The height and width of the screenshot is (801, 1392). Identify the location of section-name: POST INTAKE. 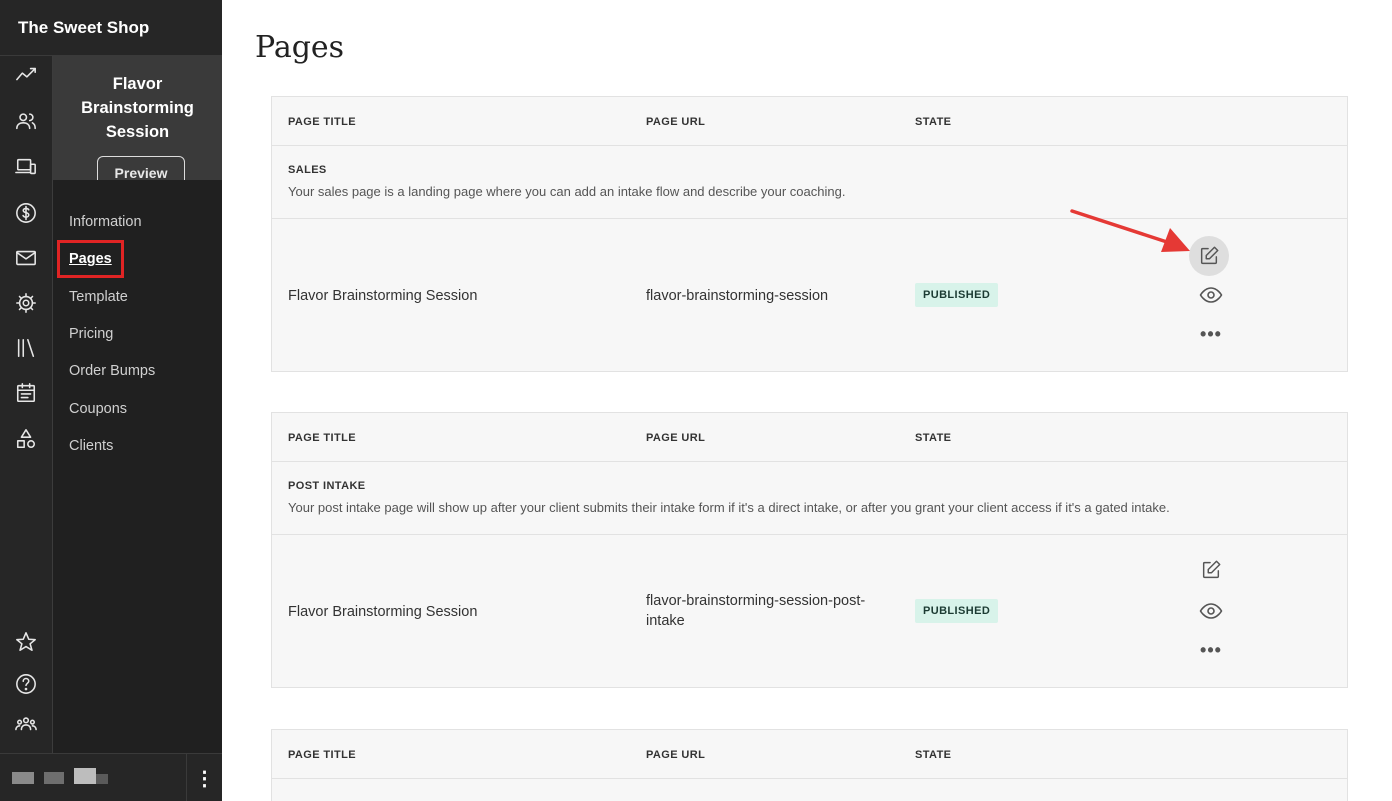
(327, 486).